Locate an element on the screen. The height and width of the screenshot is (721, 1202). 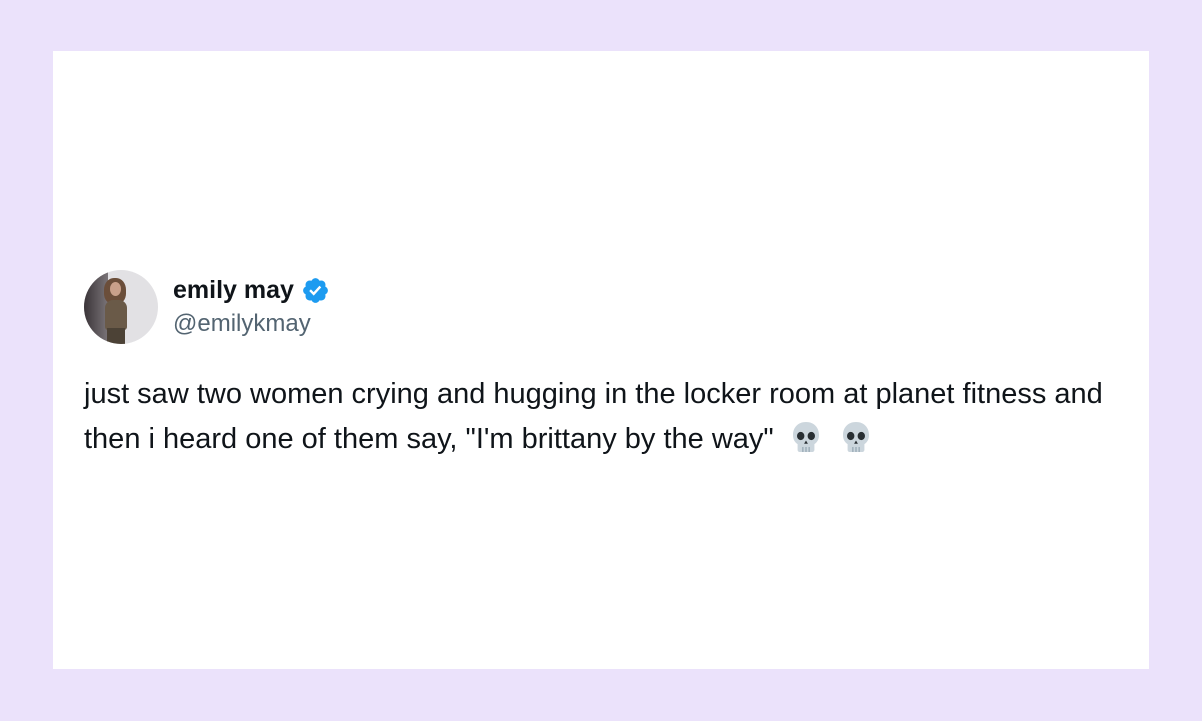
handle: @emilykmay is located at coordinates (251, 324).